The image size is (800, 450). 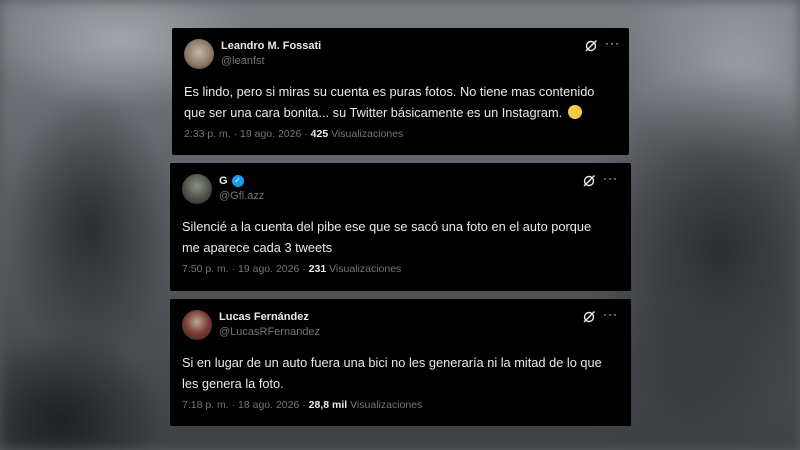 I want to click on display-name: Lucas Fernández, so click(x=264, y=317).